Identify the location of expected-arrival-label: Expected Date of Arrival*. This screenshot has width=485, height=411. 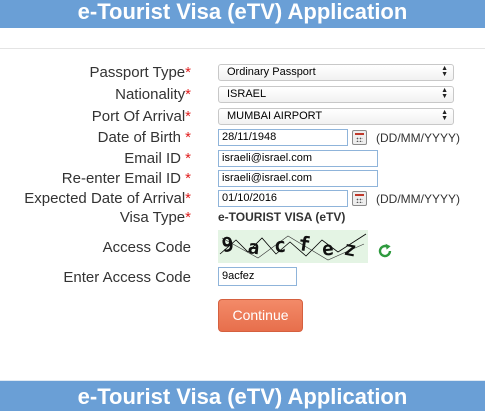
(107, 198).